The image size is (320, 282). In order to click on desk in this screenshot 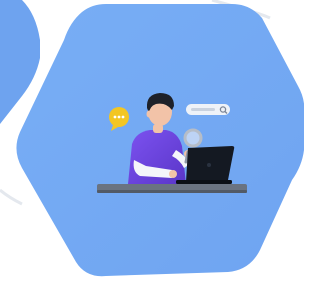, I will do `click(172, 188)`.